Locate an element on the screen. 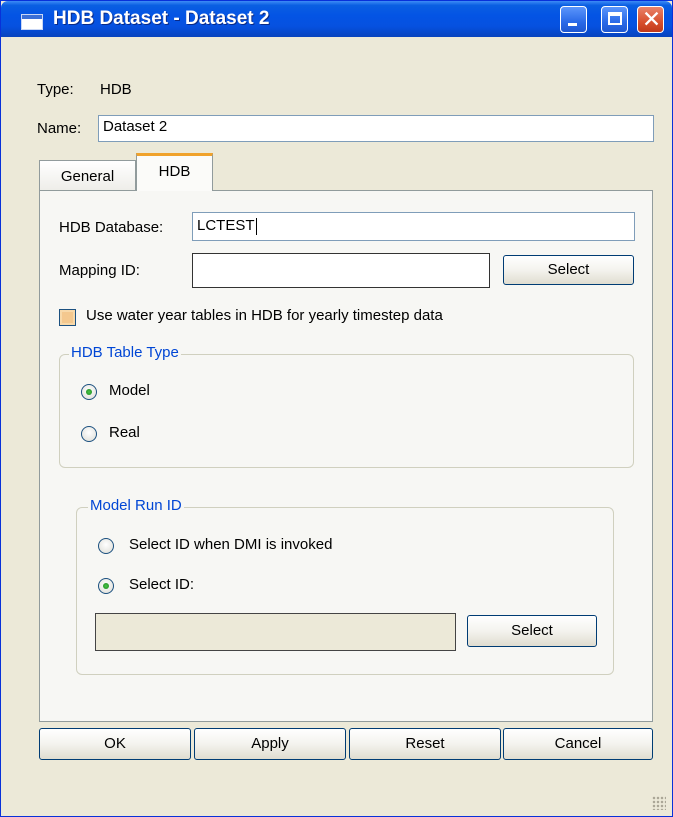 This screenshot has width=673, height=817. maximize-button is located at coordinates (614, 19).